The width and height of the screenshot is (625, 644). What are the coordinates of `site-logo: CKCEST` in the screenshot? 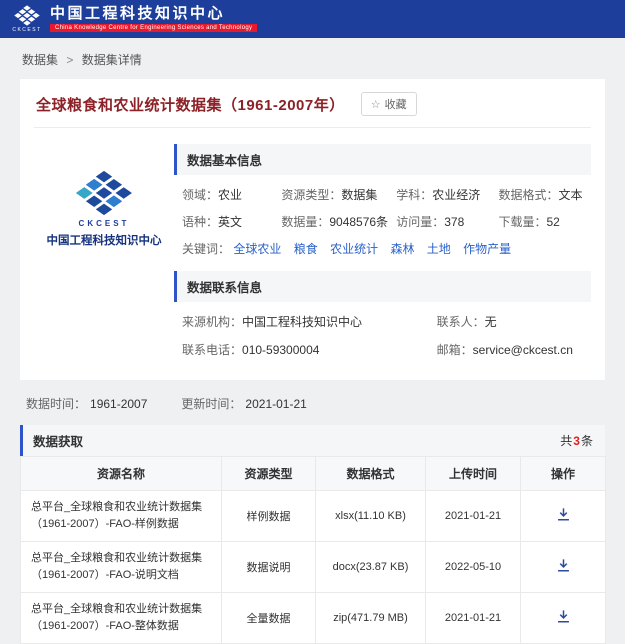 It's located at (27, 19).